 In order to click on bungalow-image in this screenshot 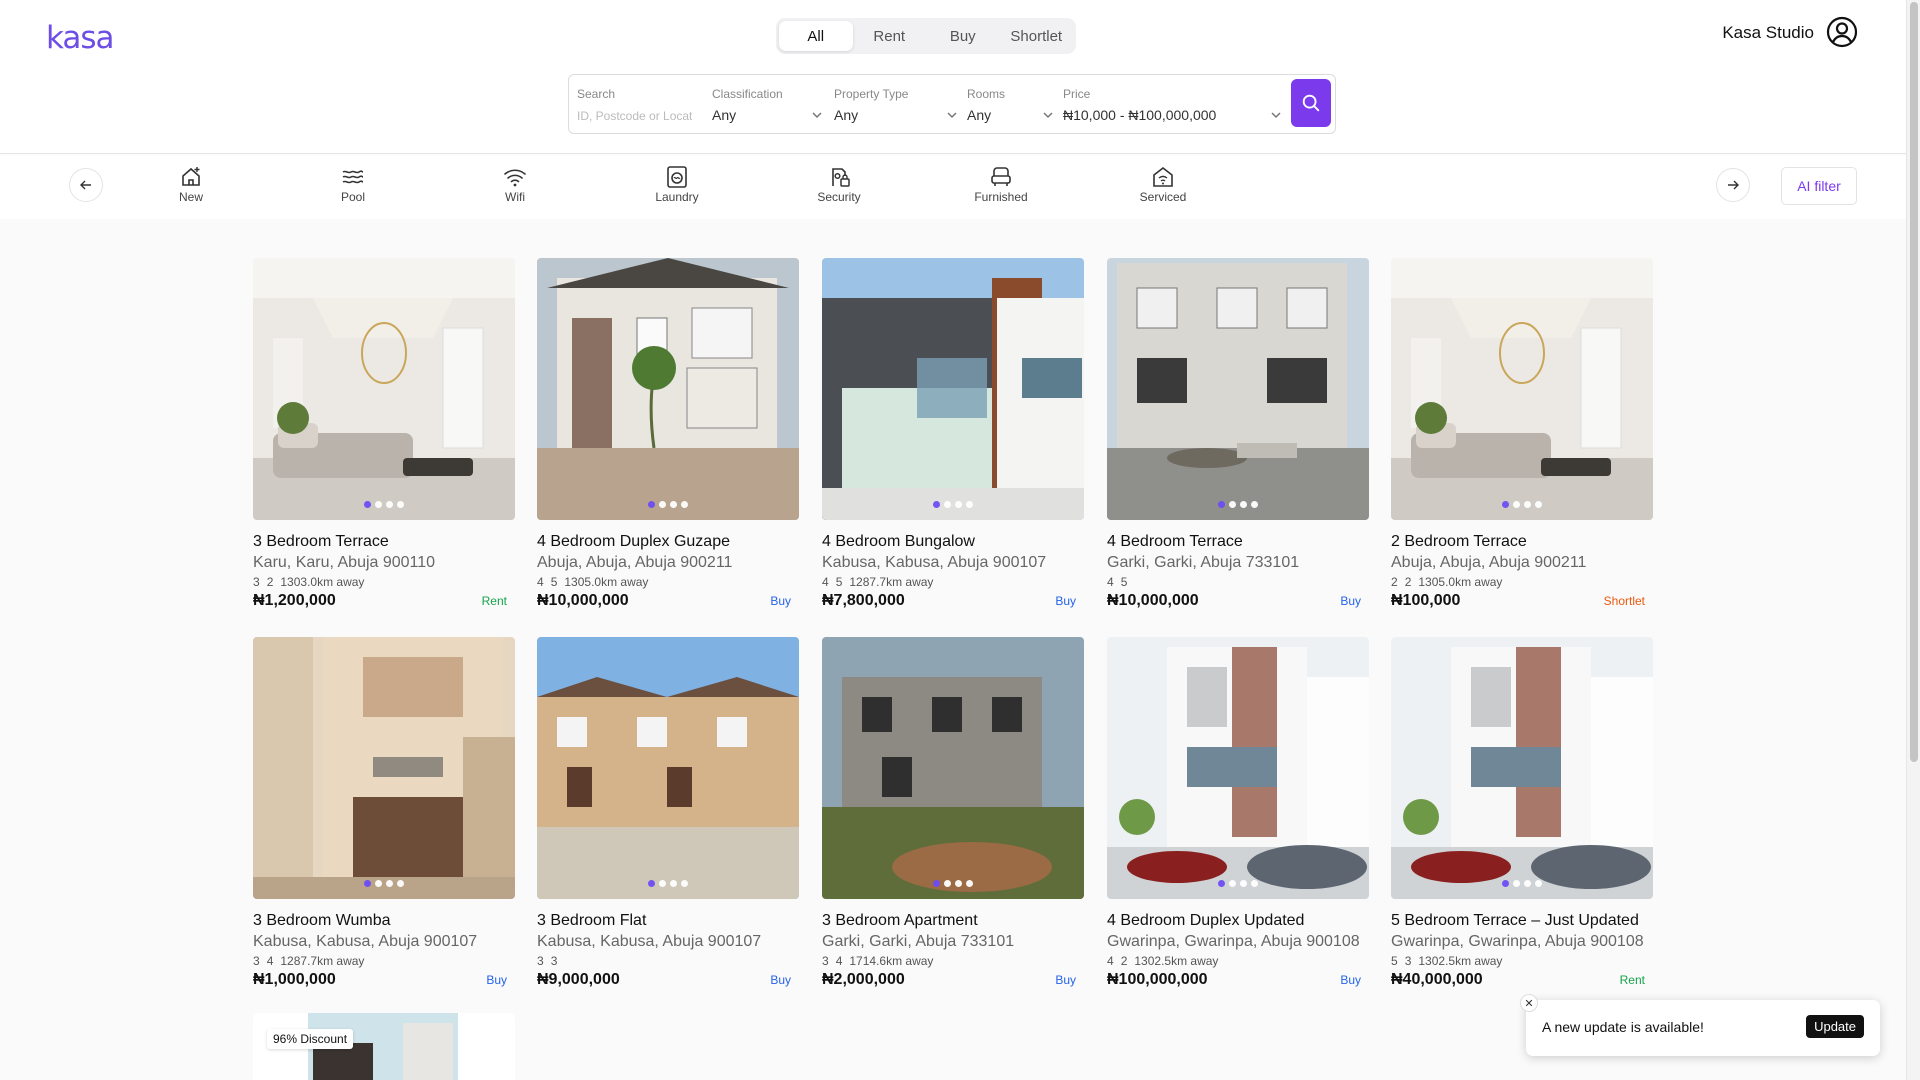, I will do `click(953, 389)`.